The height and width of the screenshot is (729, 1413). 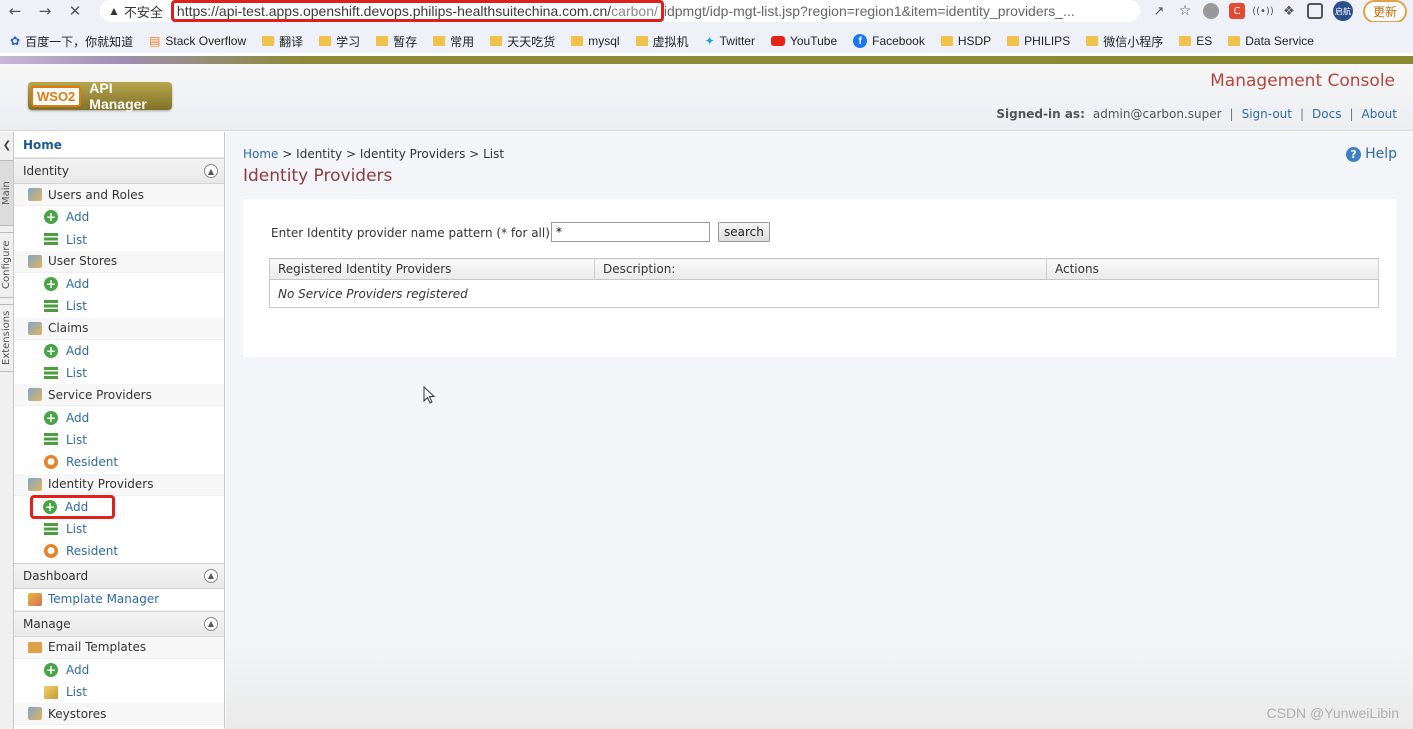 I want to click on section-identity: Identity ▲, so click(x=119, y=171).